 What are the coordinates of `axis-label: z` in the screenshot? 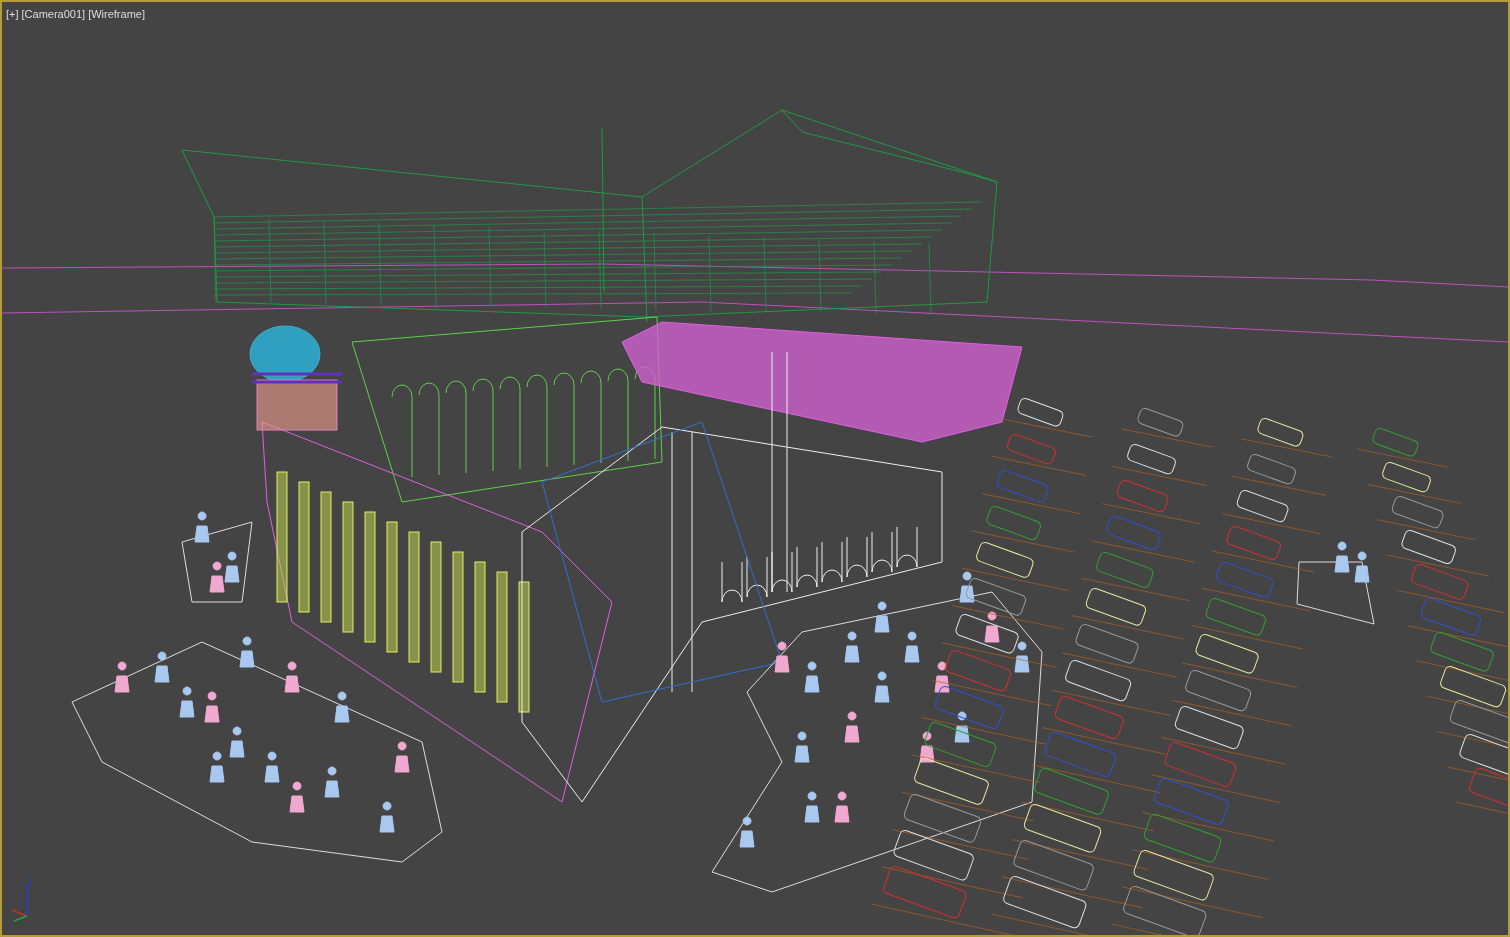 It's located at (30, 881).